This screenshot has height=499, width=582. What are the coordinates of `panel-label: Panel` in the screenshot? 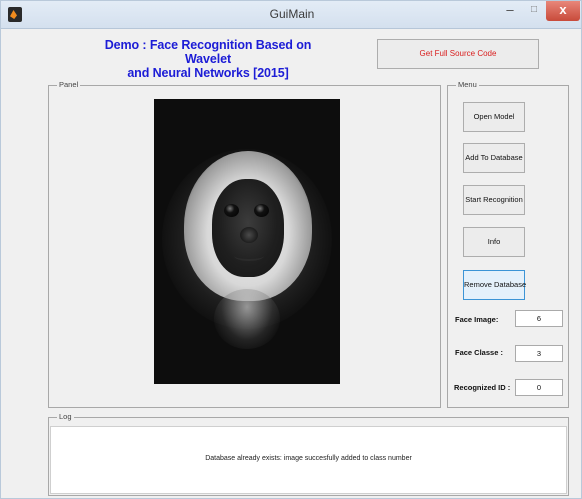 It's located at (69, 85).